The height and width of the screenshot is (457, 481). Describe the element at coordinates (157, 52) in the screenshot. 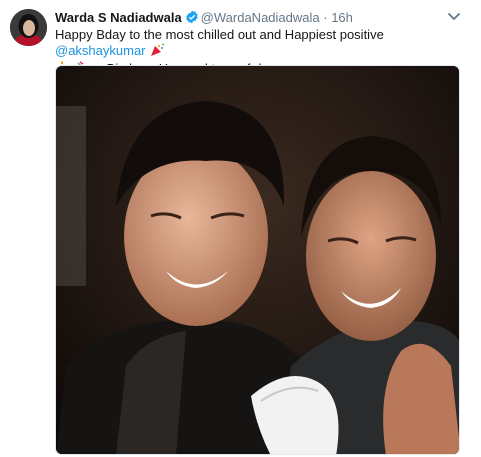

I see `party-popper-icon` at that location.